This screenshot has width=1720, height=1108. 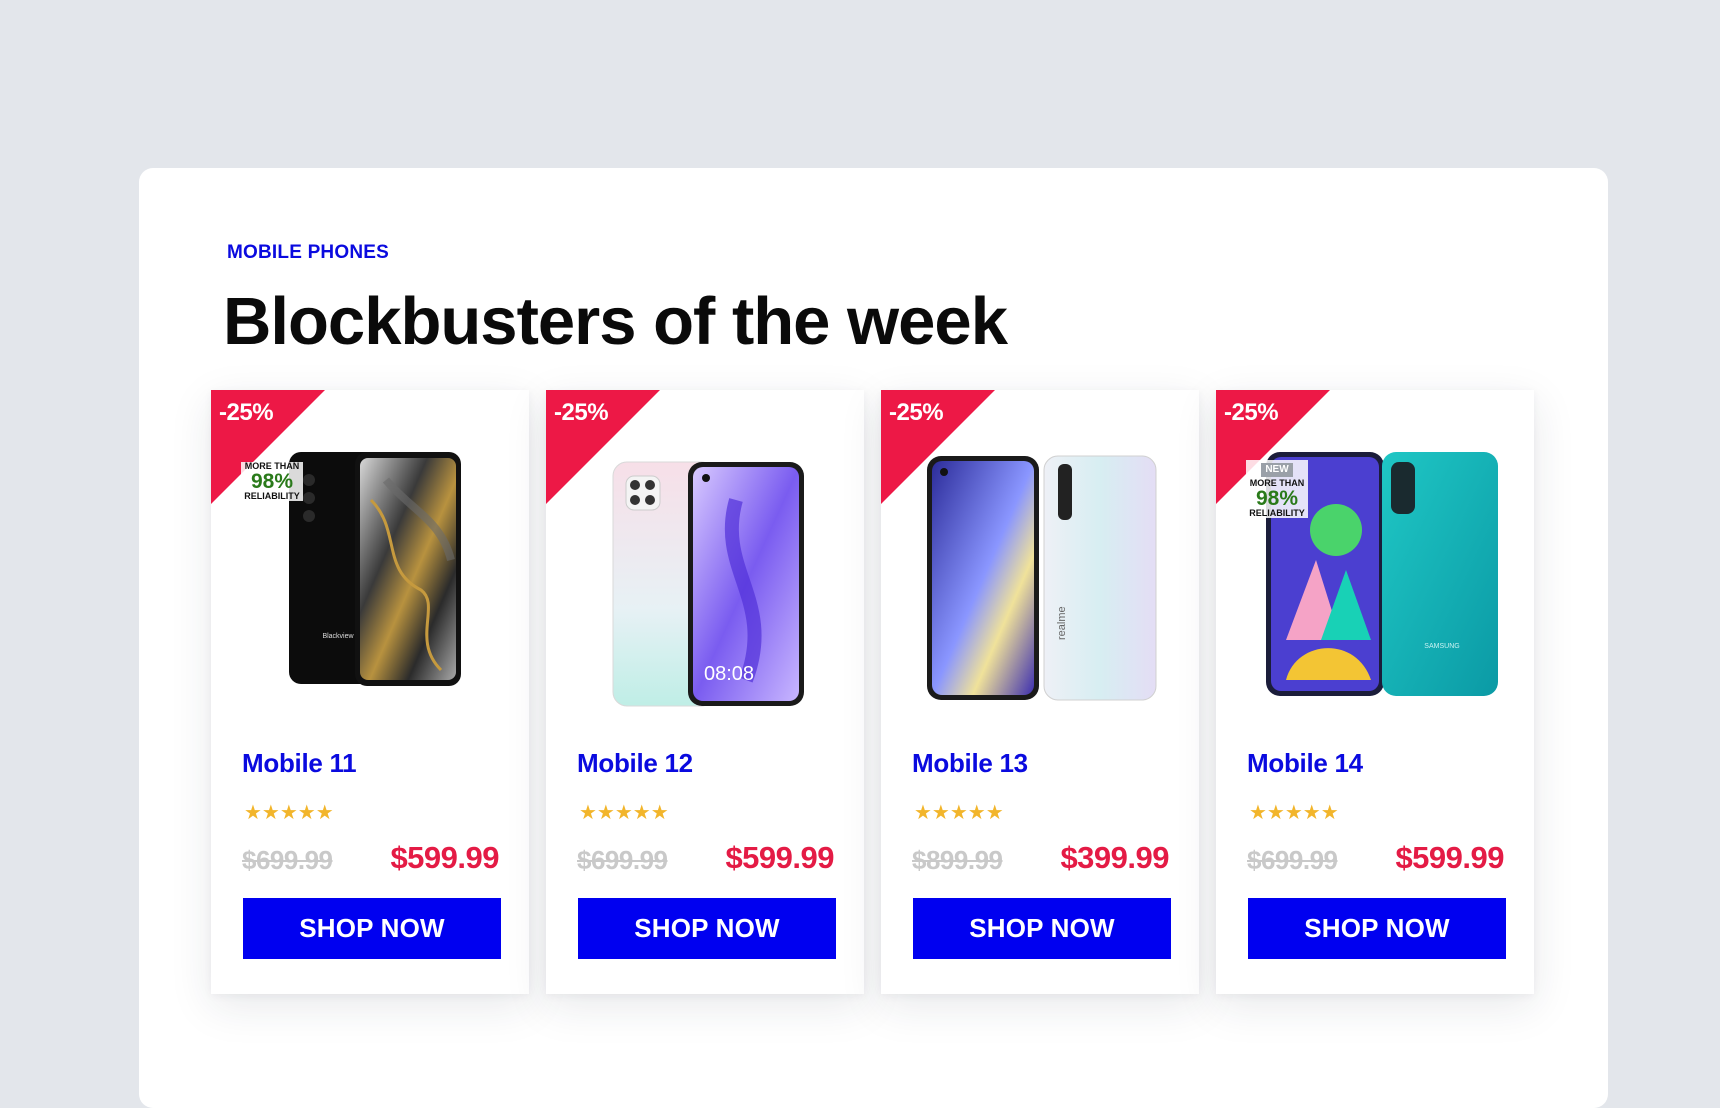 What do you see at coordinates (1441, 646) in the screenshot?
I see `brand-label: SAMSUNG` at bounding box center [1441, 646].